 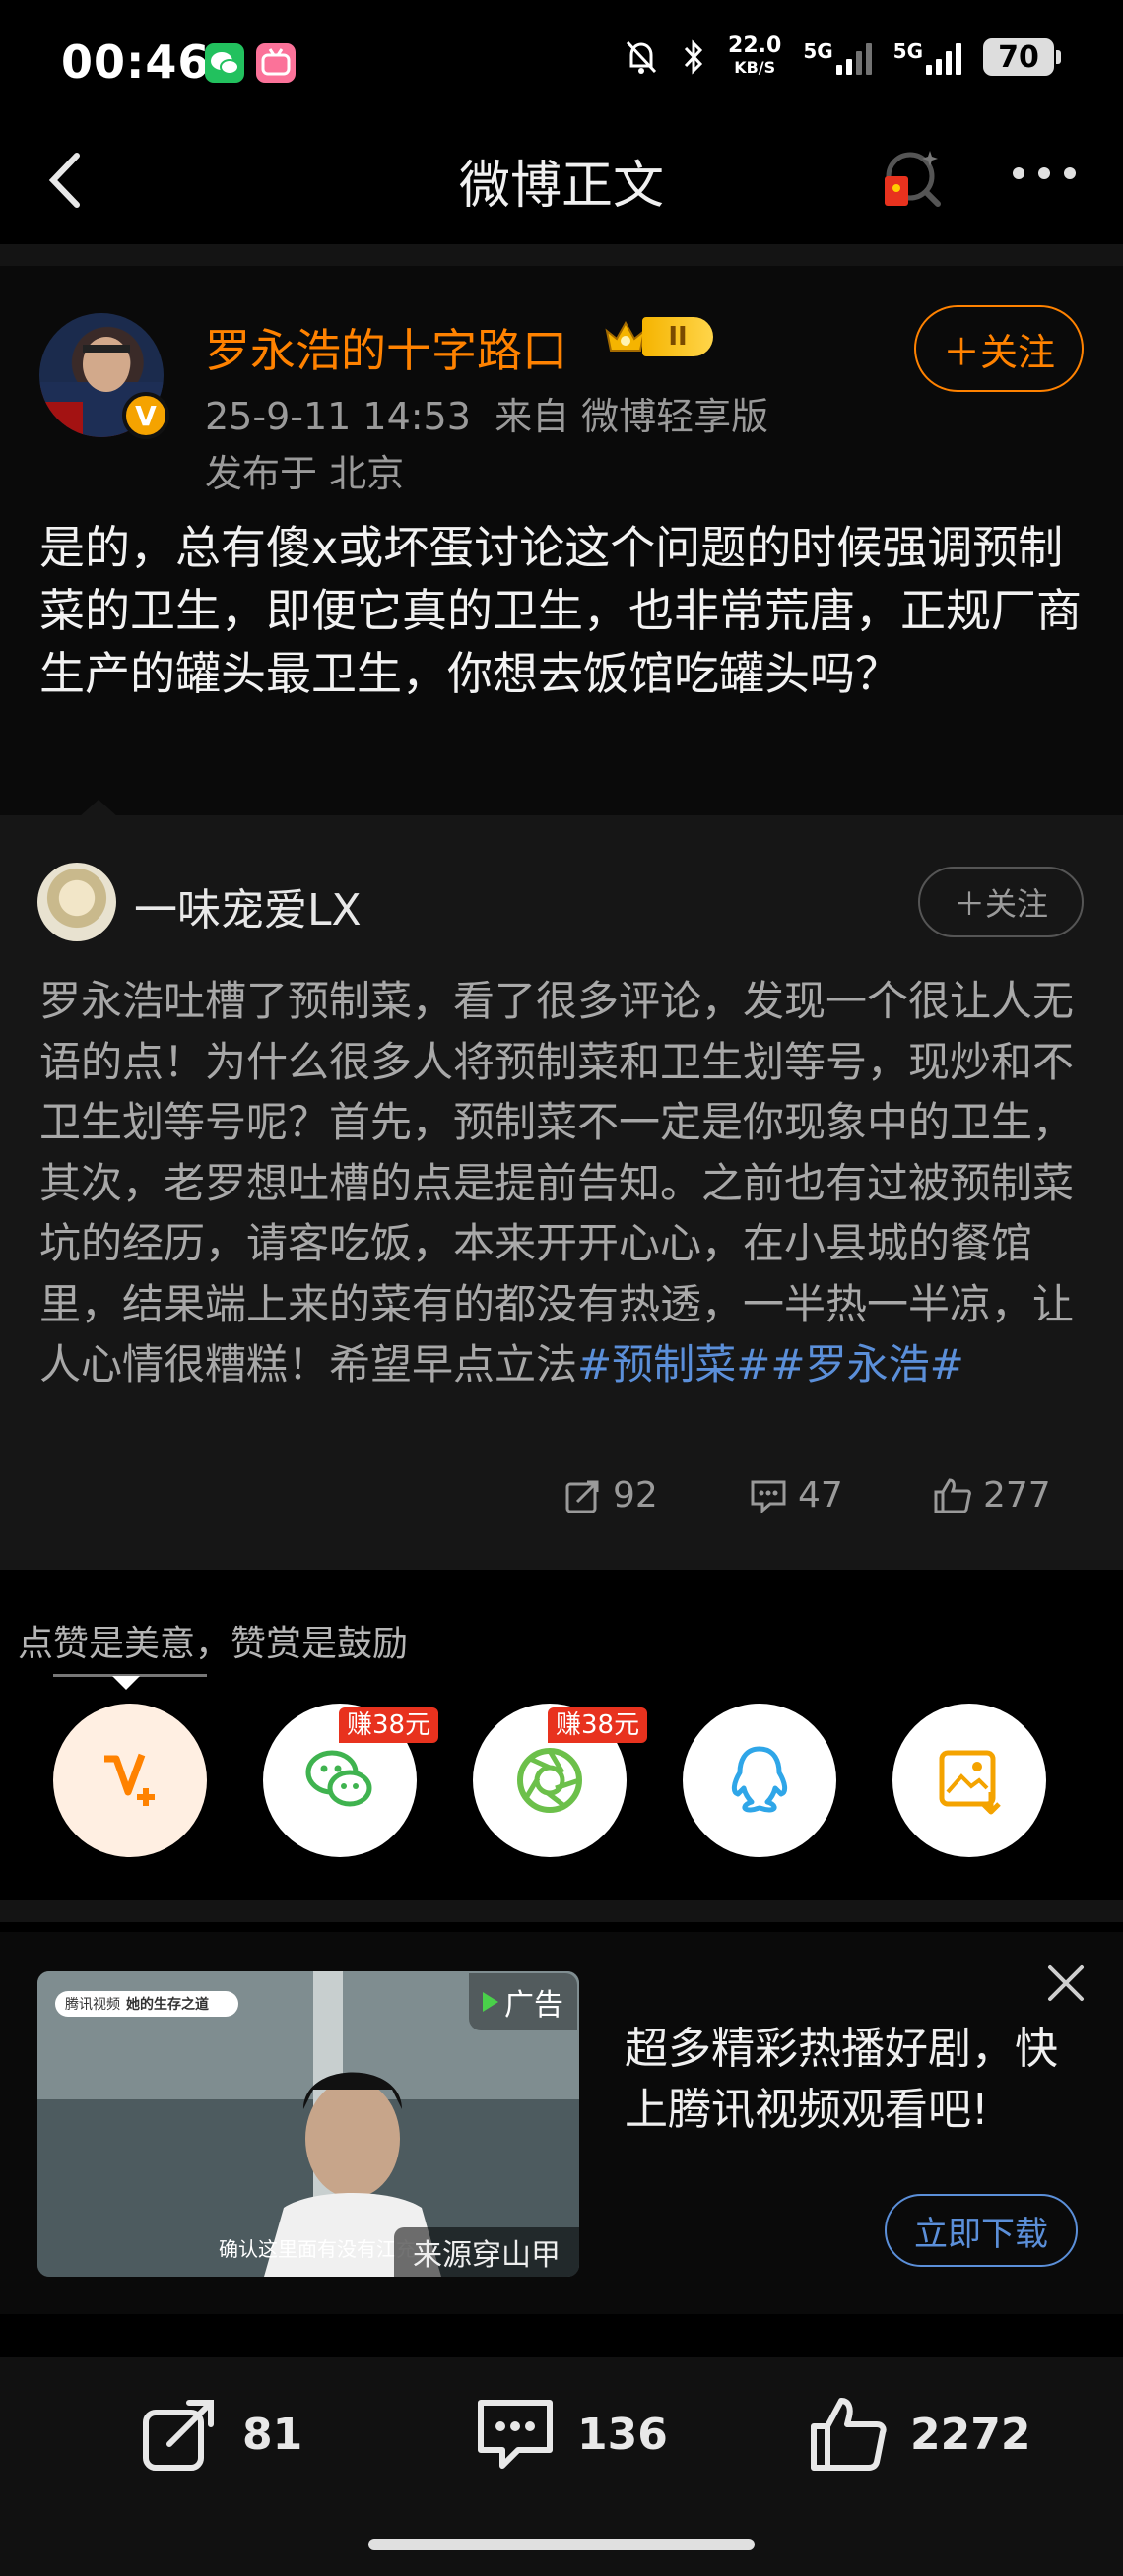 What do you see at coordinates (386, 347) in the screenshot?
I see `author-name: 罗永浩的十字路口` at bounding box center [386, 347].